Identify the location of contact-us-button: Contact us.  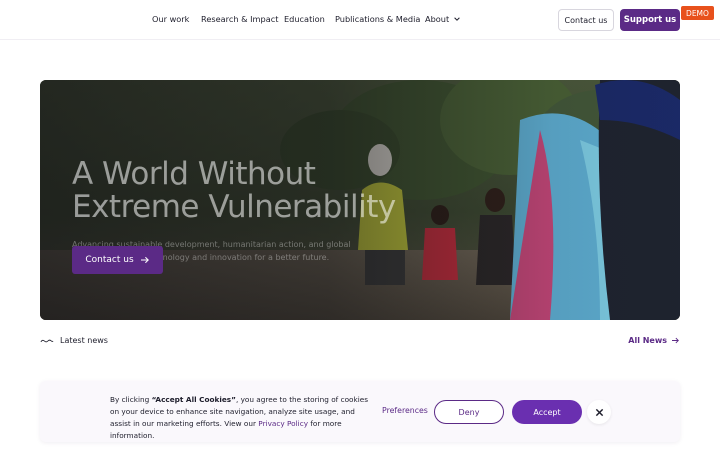
(586, 20).